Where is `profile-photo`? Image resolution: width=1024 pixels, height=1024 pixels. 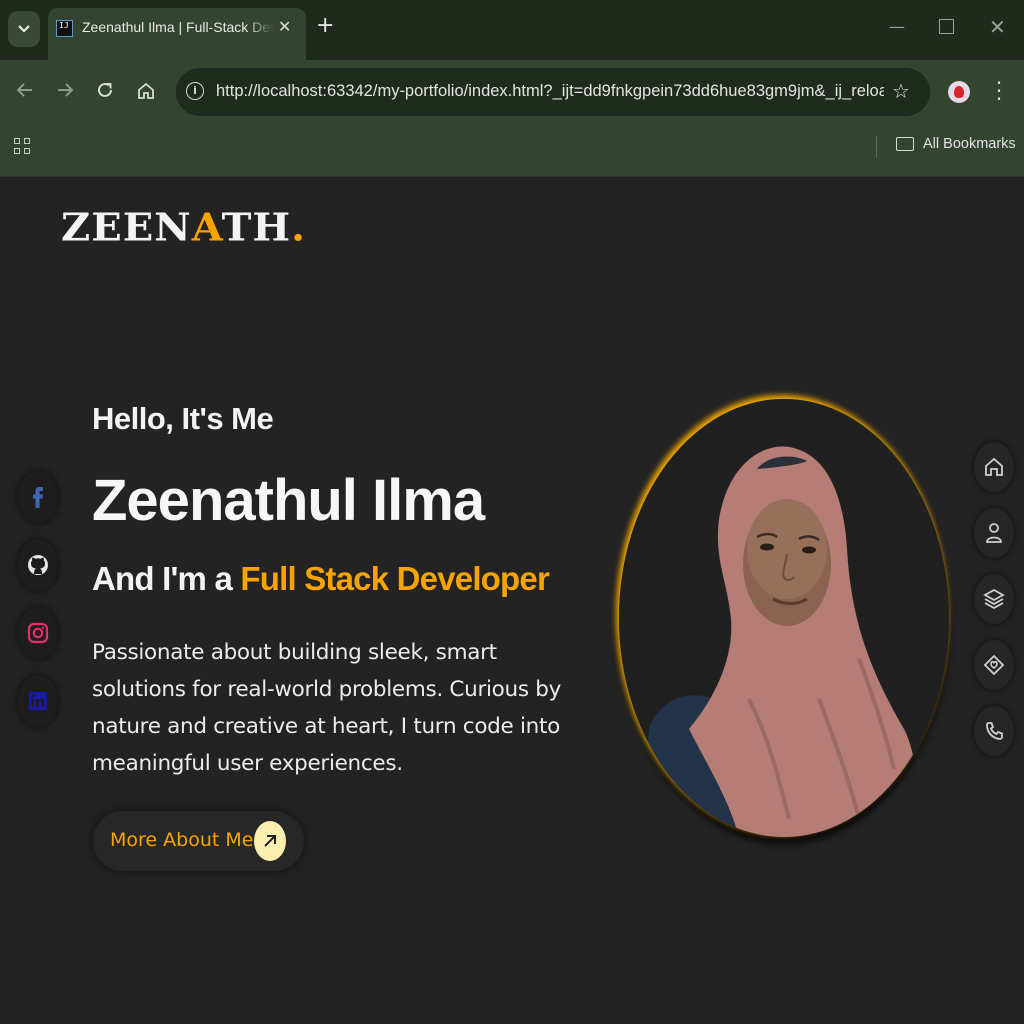
profile-photo is located at coordinates (784, 618).